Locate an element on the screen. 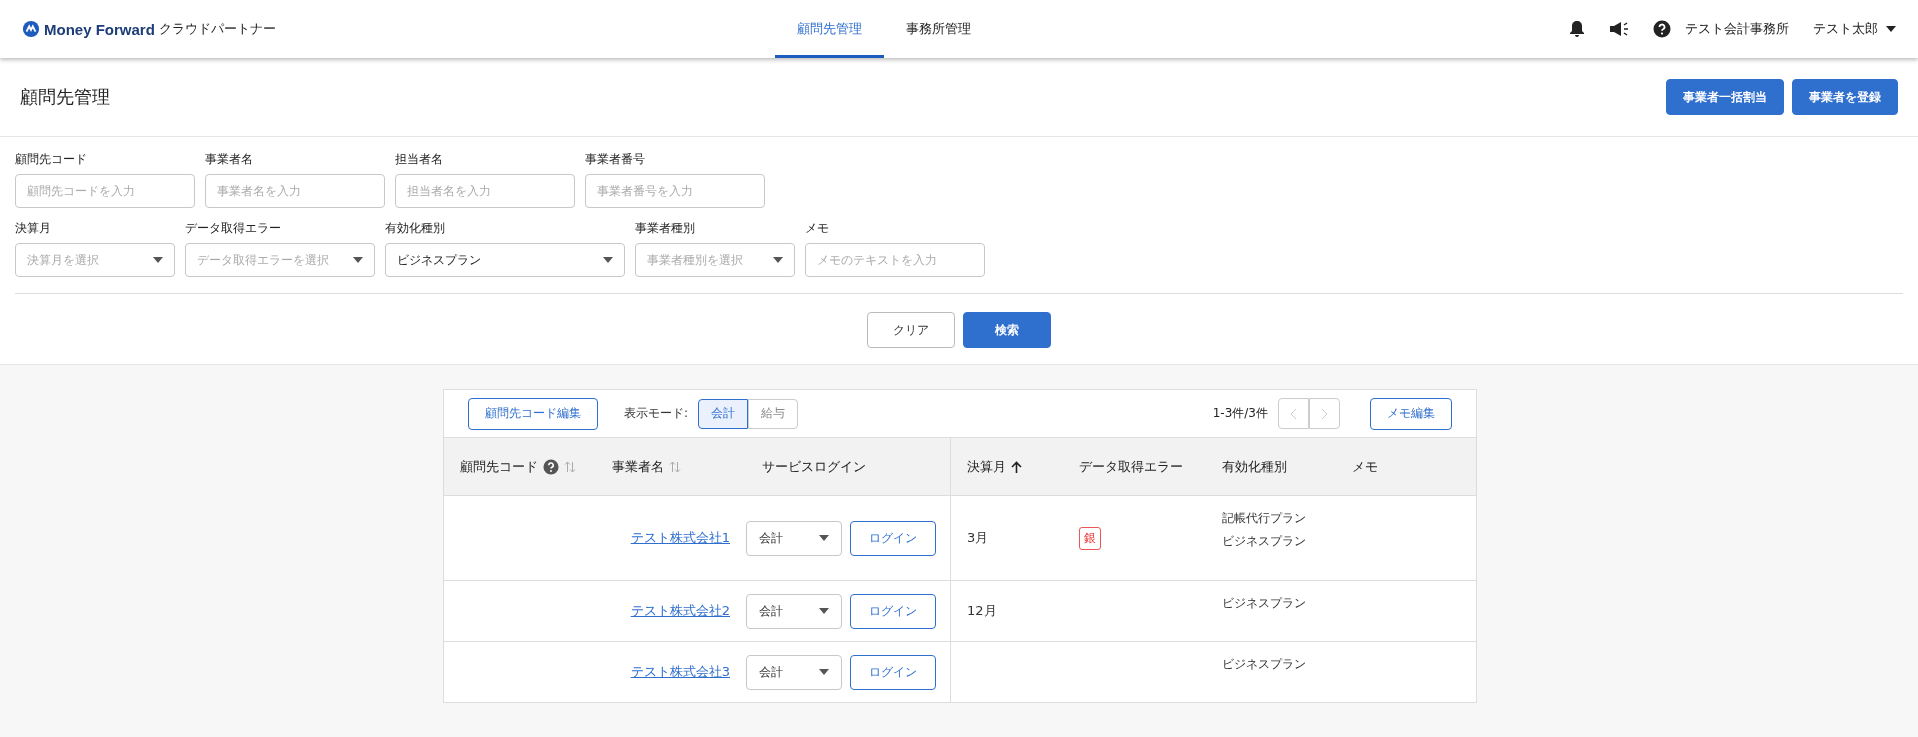 The width and height of the screenshot is (1918, 737). sort-up-icon is located at coordinates (1016, 466).